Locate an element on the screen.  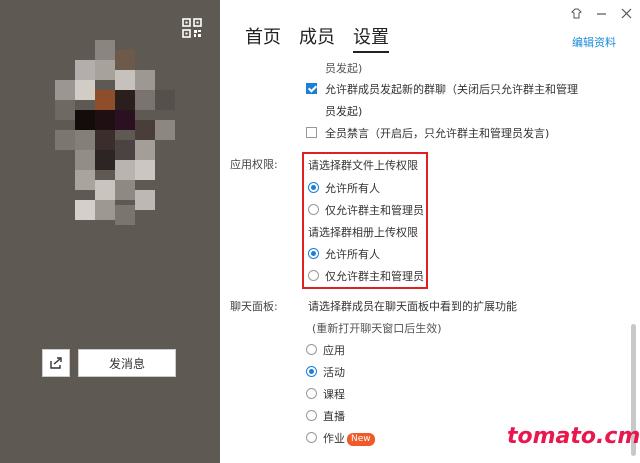
chat-panel-course-radio is located at coordinates (311, 393).